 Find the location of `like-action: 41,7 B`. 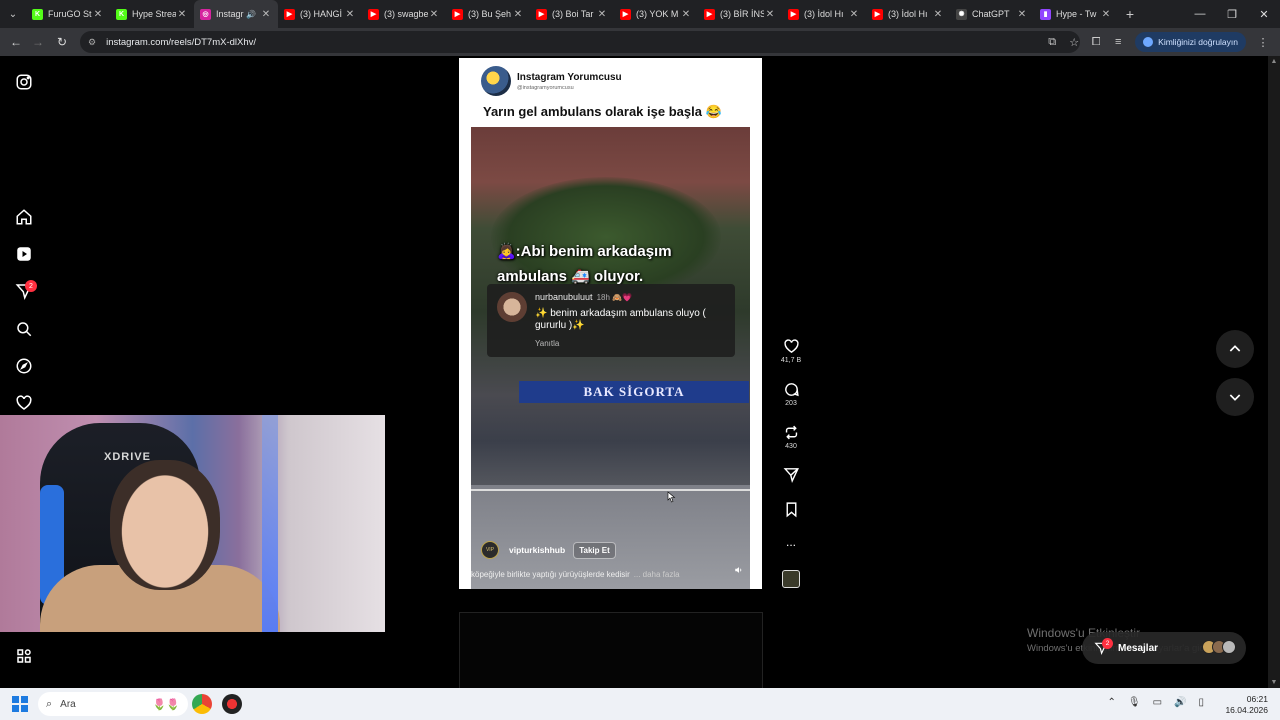

like-action: 41,7 B is located at coordinates (791, 351).